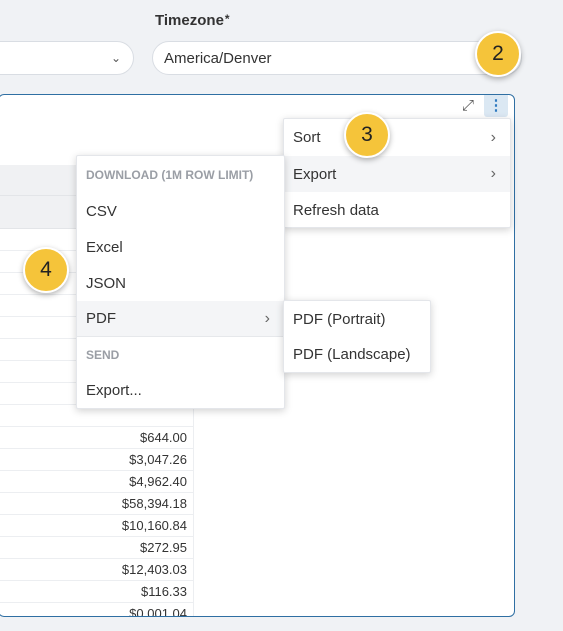  What do you see at coordinates (180, 211) in the screenshot?
I see `menu-item-csv: CSV` at bounding box center [180, 211].